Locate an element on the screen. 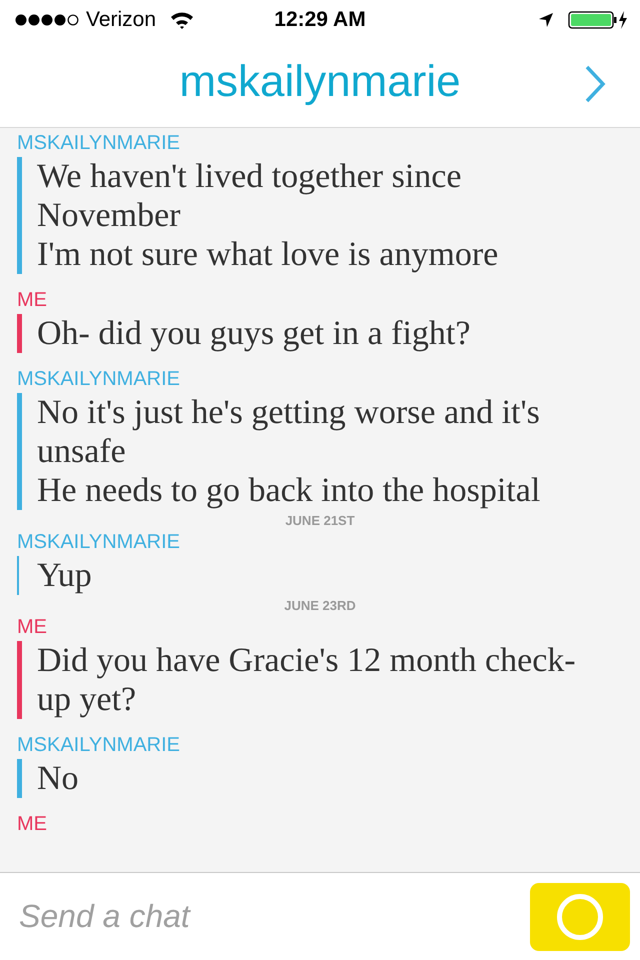 This screenshot has width=640, height=960. date-separator: JUNE 23RD is located at coordinates (320, 606).